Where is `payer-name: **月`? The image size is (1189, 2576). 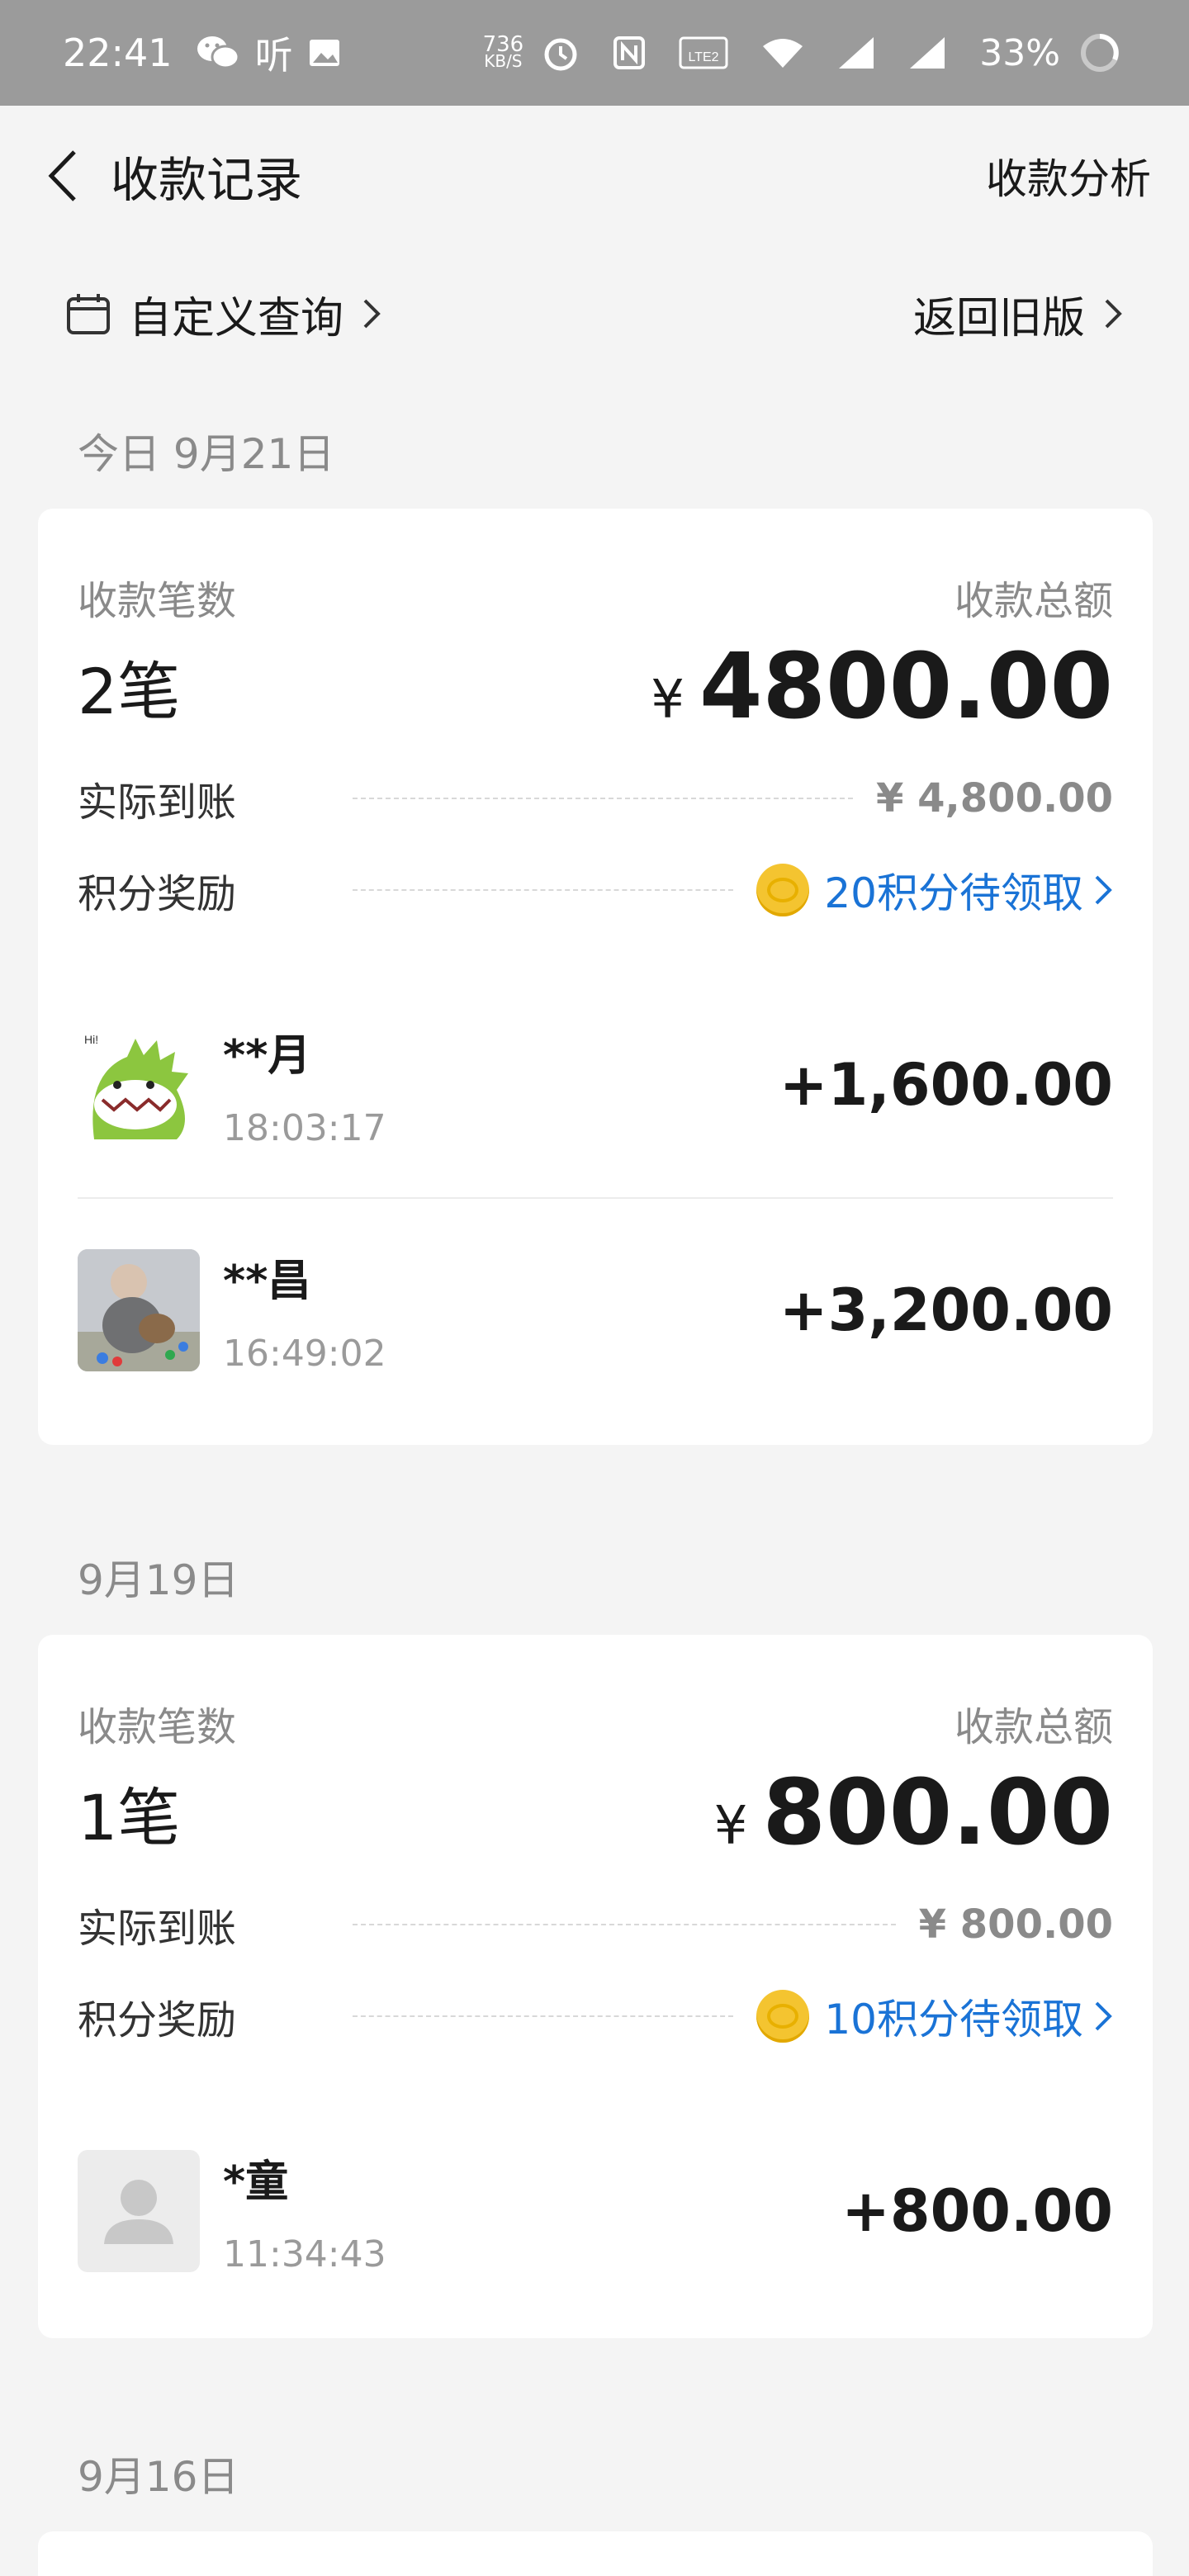
payer-name: **月 is located at coordinates (267, 1056).